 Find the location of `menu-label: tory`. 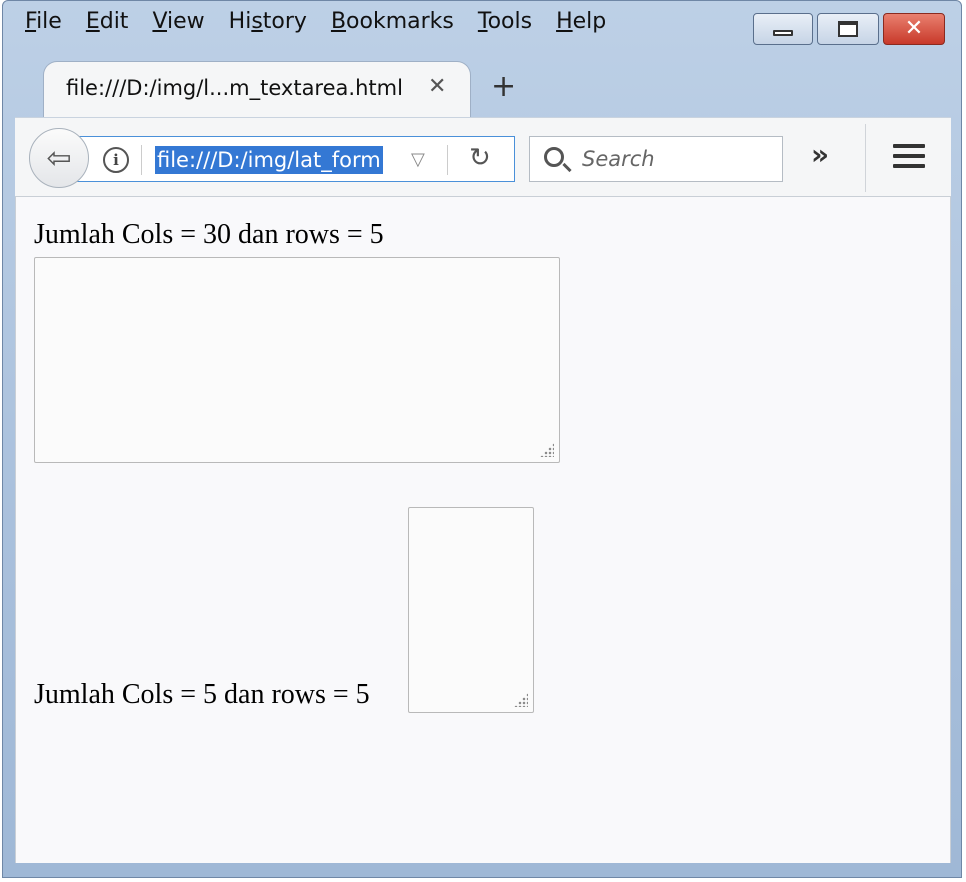

menu-label: tory is located at coordinates (284, 21).